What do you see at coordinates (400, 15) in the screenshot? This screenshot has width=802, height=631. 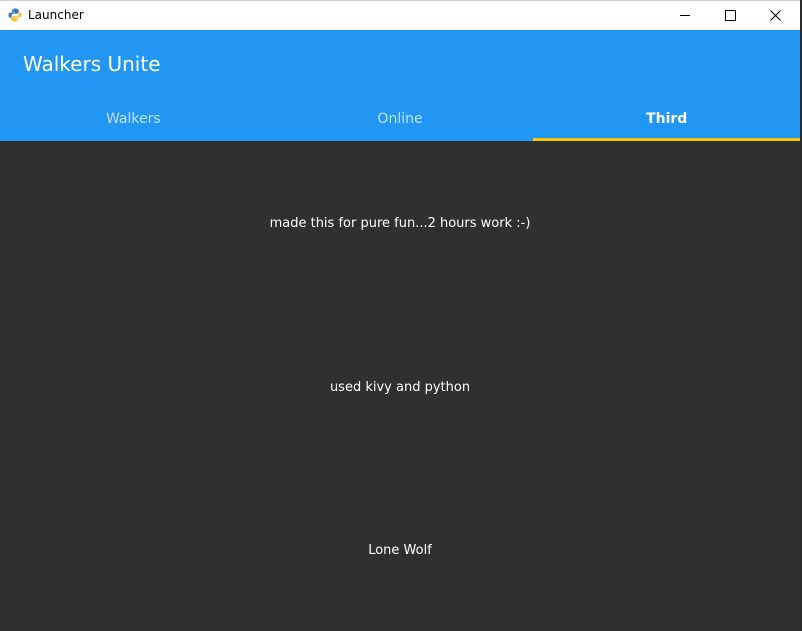 I see `window-titlebar: Launcher` at bounding box center [400, 15].